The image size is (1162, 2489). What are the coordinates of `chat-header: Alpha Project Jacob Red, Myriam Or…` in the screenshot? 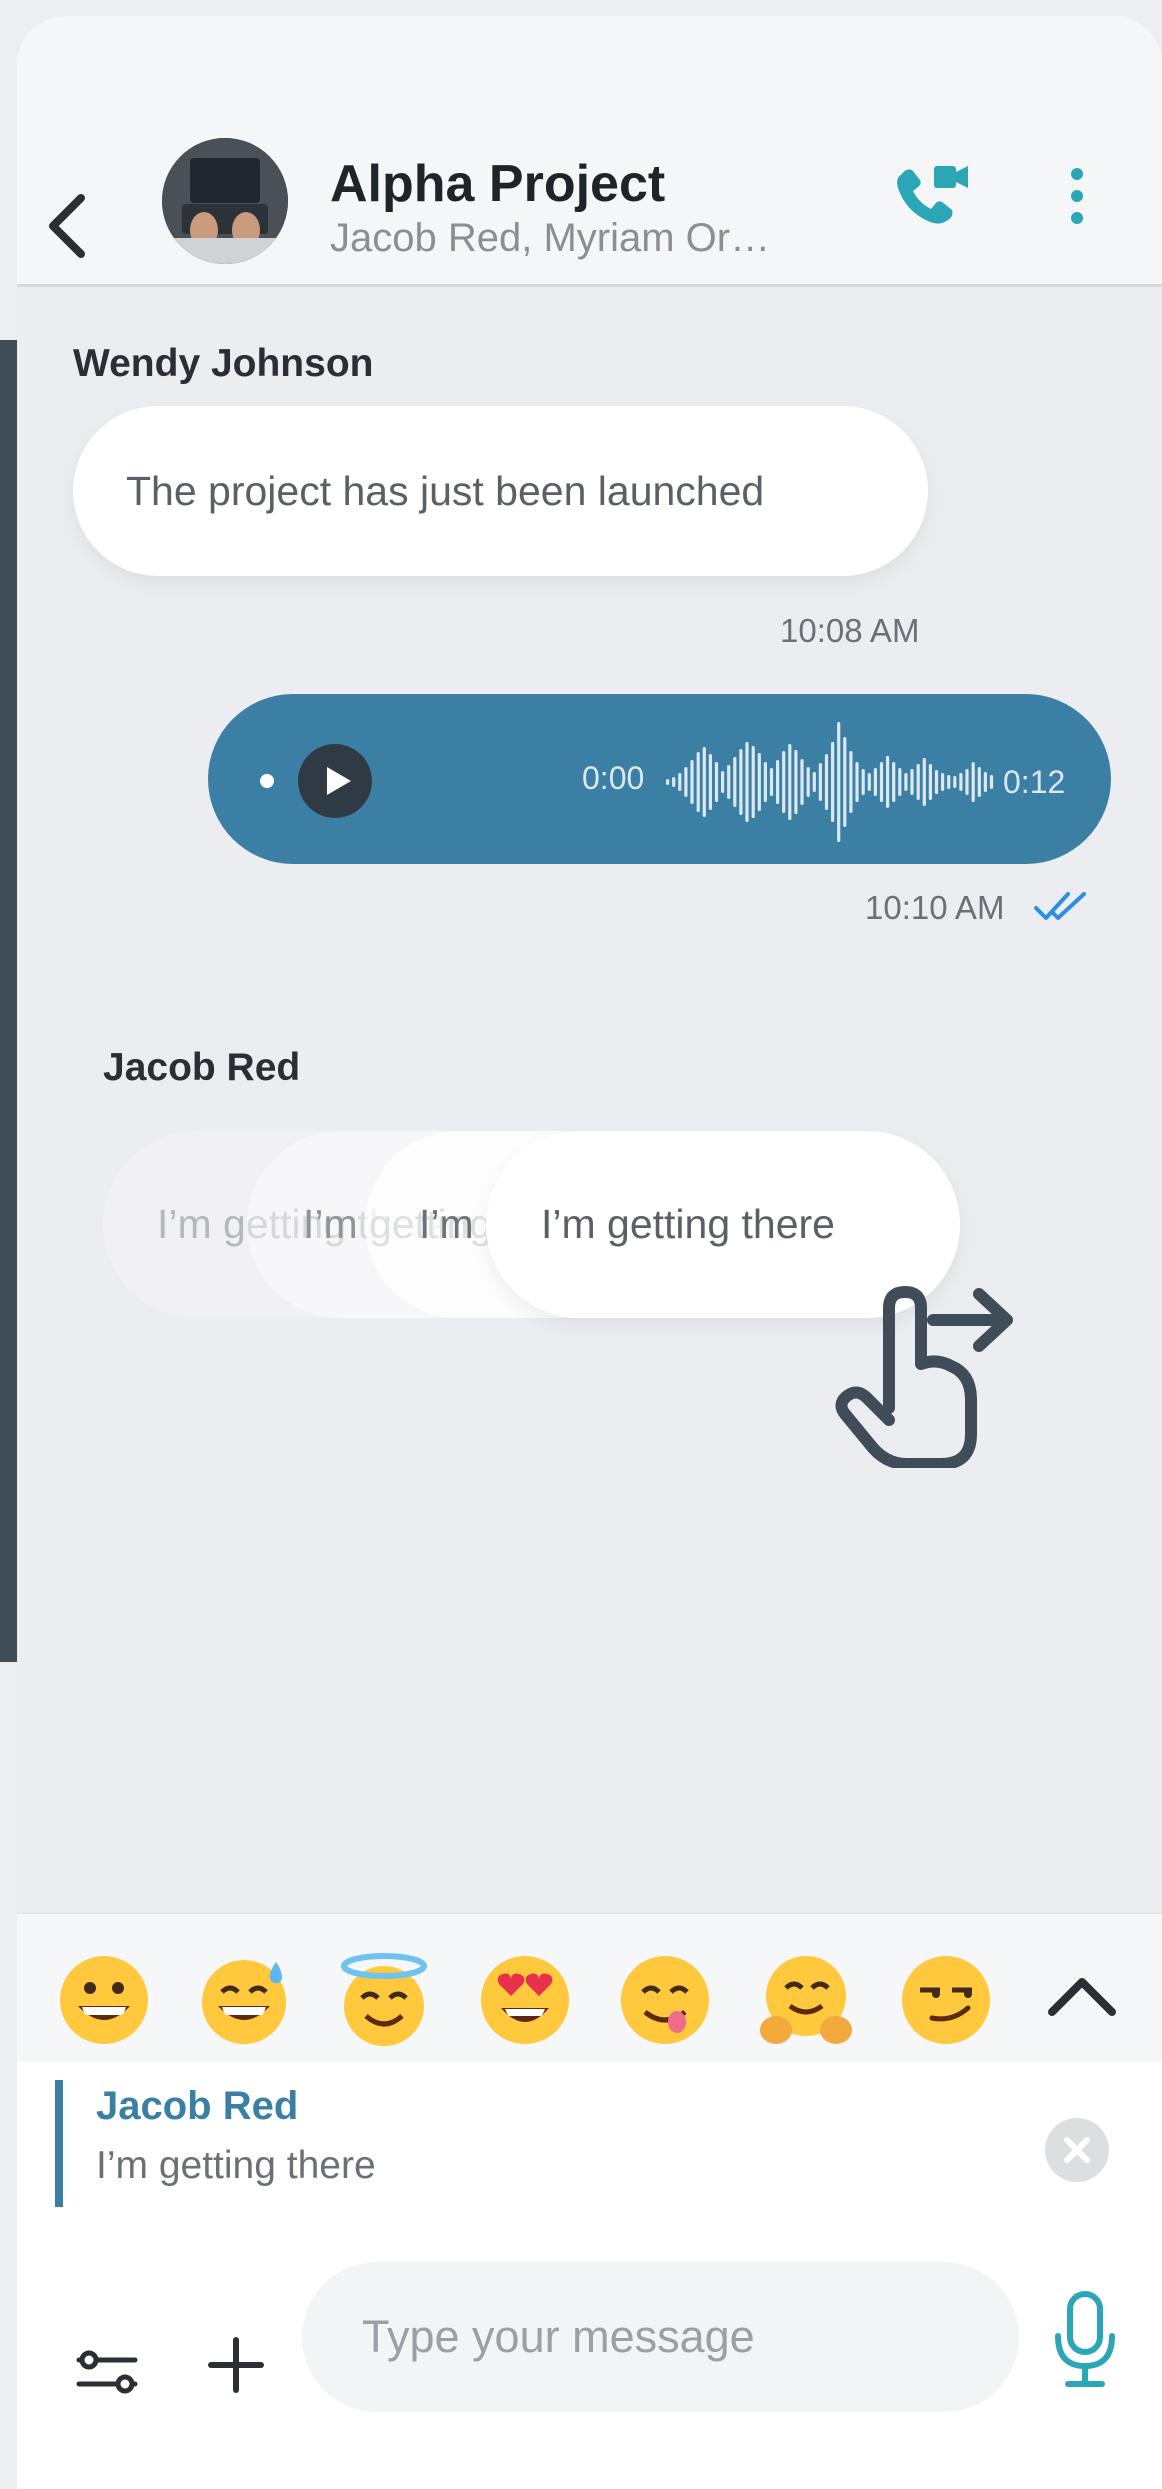 It's located at (589, 151).